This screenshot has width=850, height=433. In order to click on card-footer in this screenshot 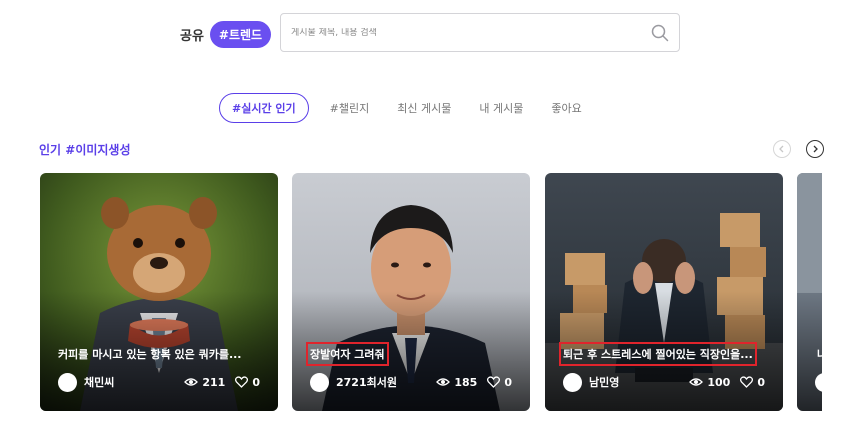, I will do `click(818, 382)`.